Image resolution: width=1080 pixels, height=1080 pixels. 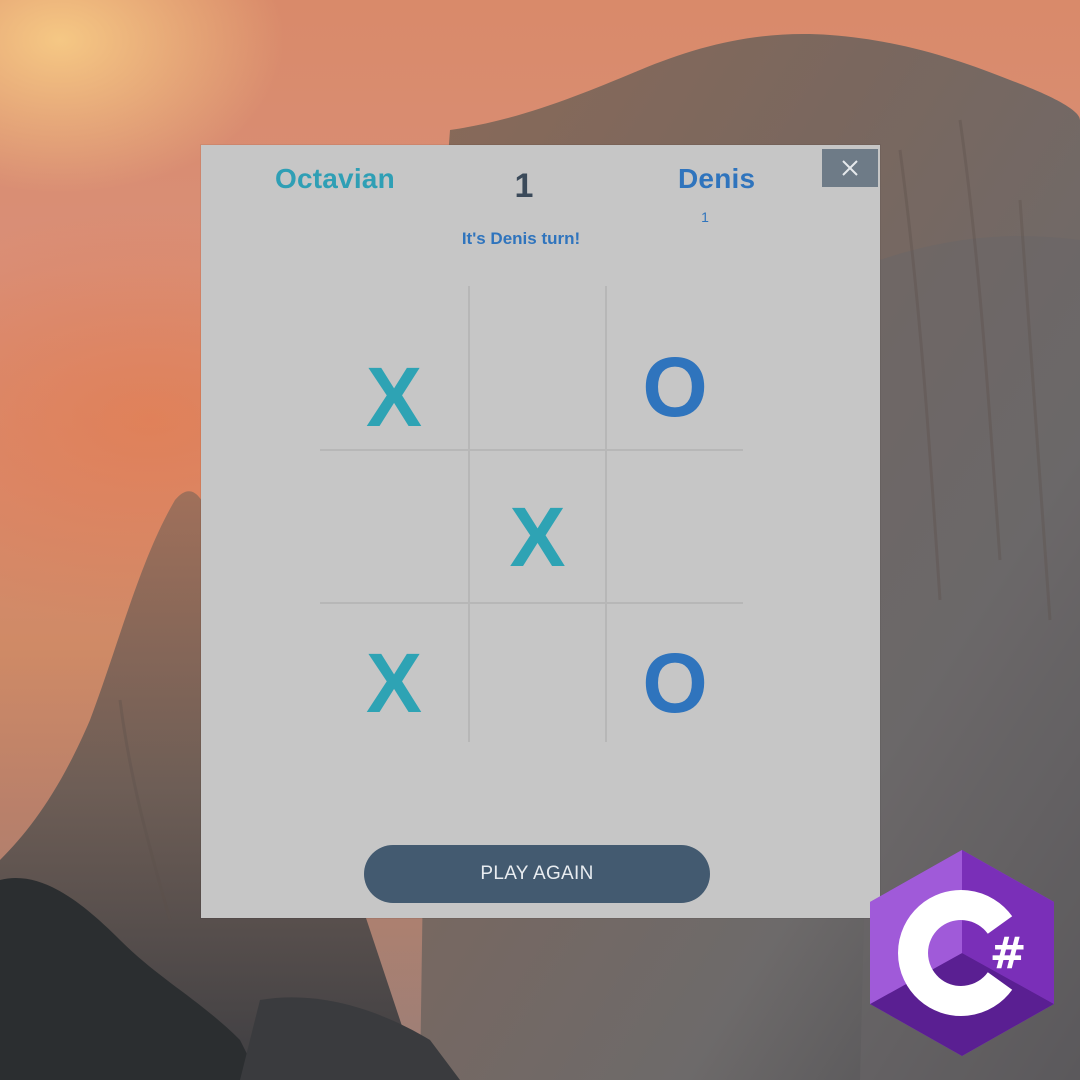 I want to click on player1-score: 1, so click(x=524, y=186).